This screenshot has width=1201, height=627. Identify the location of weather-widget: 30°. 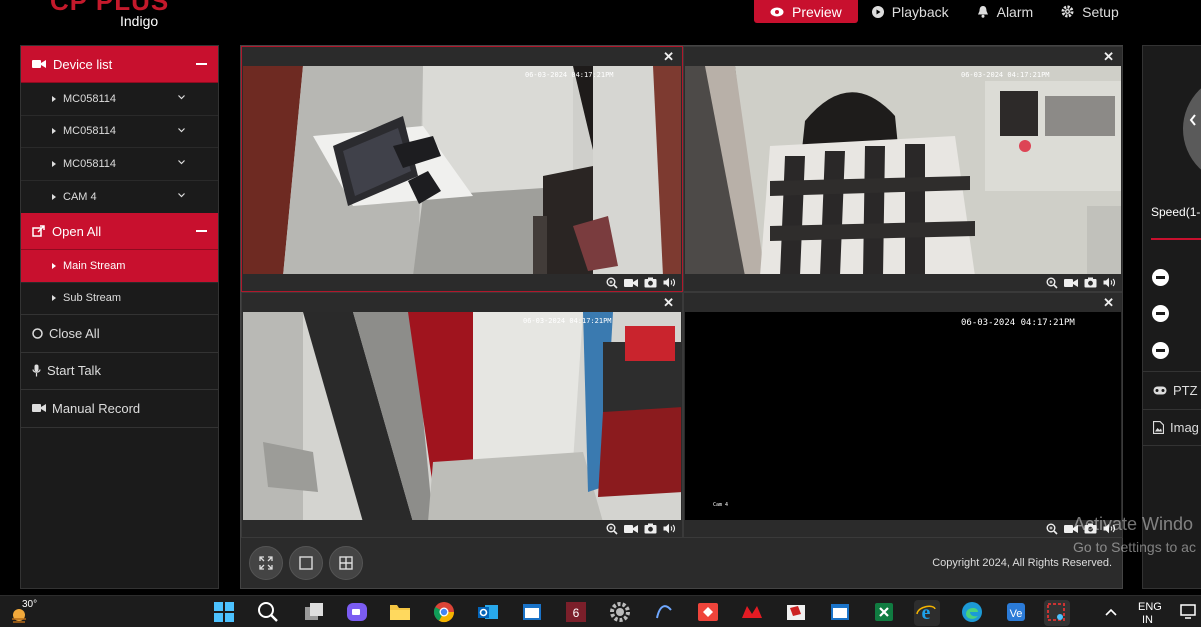
(28, 612).